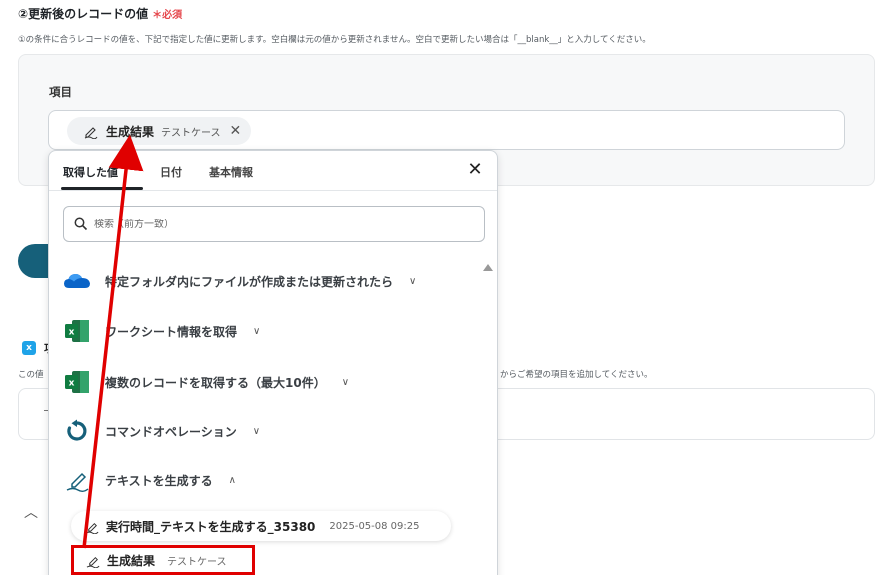 The width and height of the screenshot is (887, 575). I want to click on tab-acquired-values: 取得した値, so click(90, 172).